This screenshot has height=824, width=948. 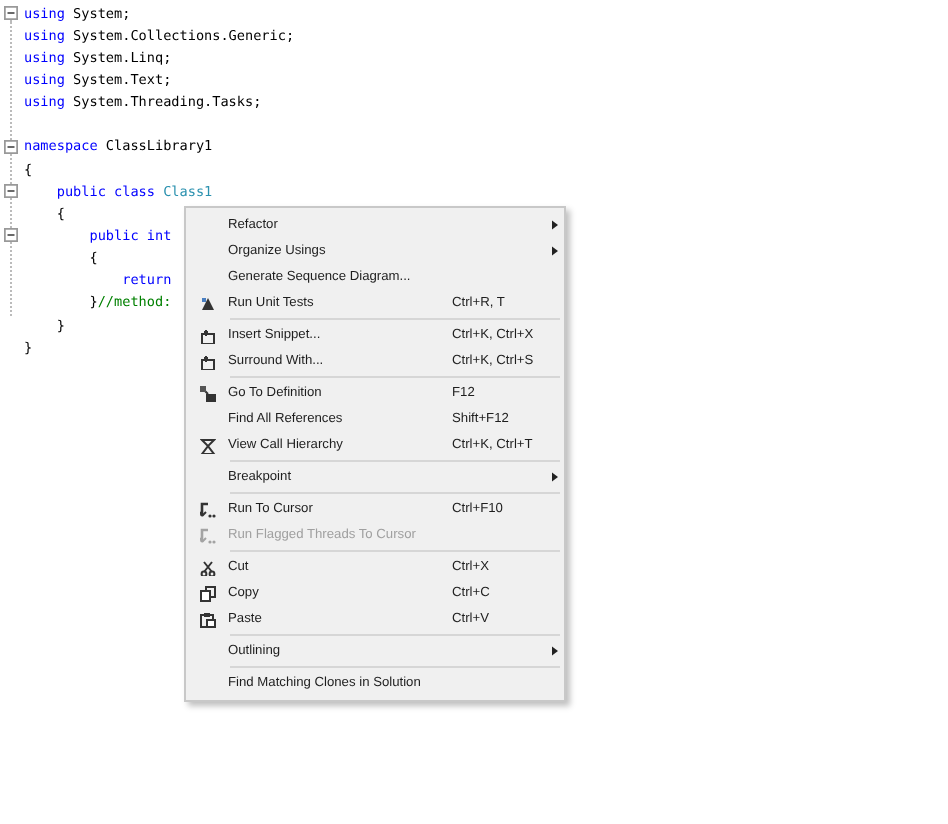 What do you see at coordinates (207, 593) in the screenshot?
I see `copy-icon` at bounding box center [207, 593].